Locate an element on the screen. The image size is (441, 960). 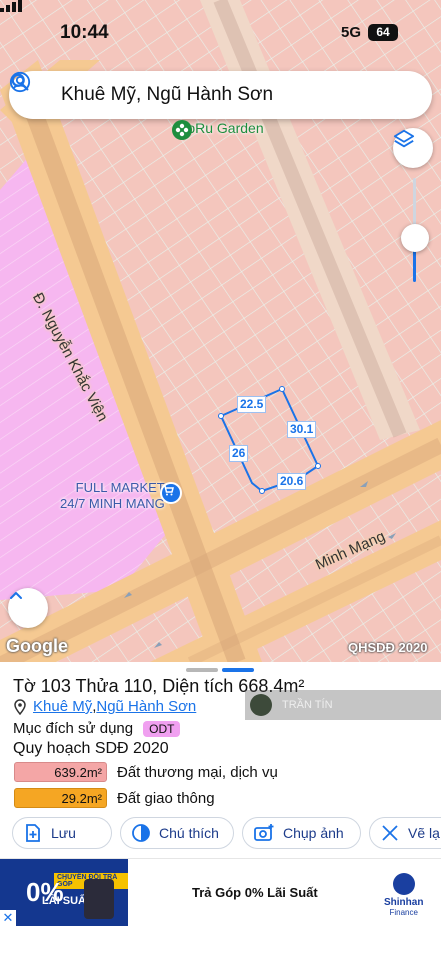
google-logo: Google is located at coordinates (37, 646).